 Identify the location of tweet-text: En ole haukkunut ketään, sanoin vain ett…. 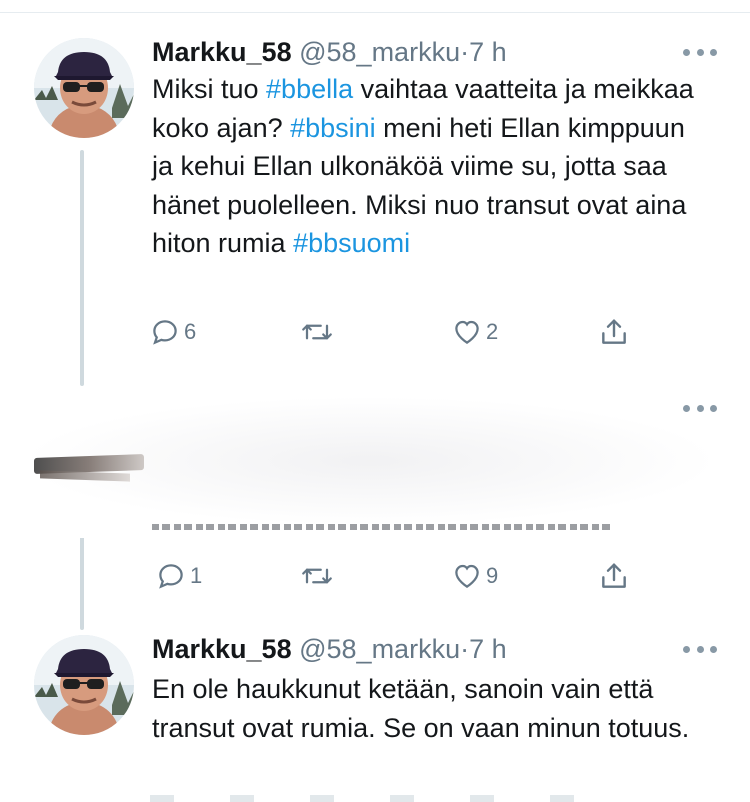
(421, 708).